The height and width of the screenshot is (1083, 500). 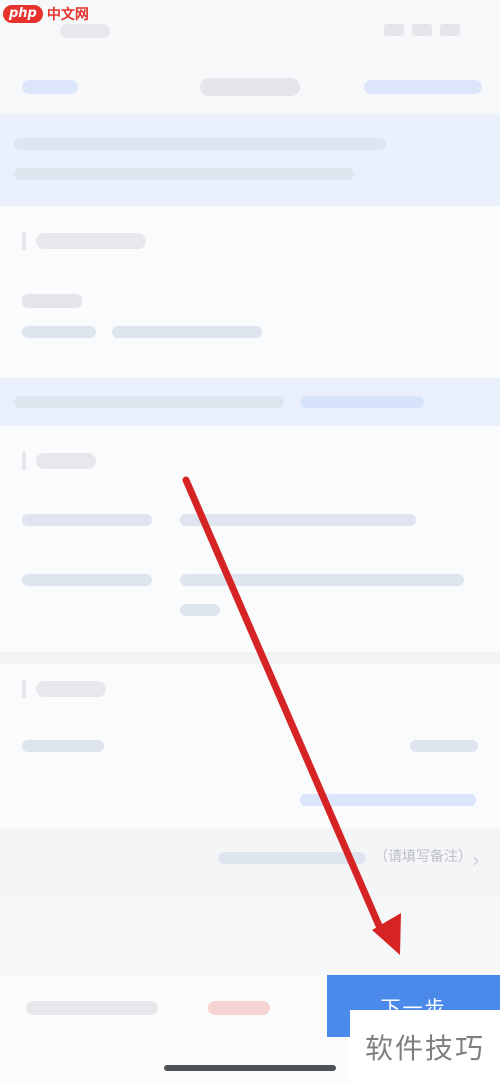 What do you see at coordinates (425, 1046) in the screenshot?
I see `watermark-text: 软件技巧` at bounding box center [425, 1046].